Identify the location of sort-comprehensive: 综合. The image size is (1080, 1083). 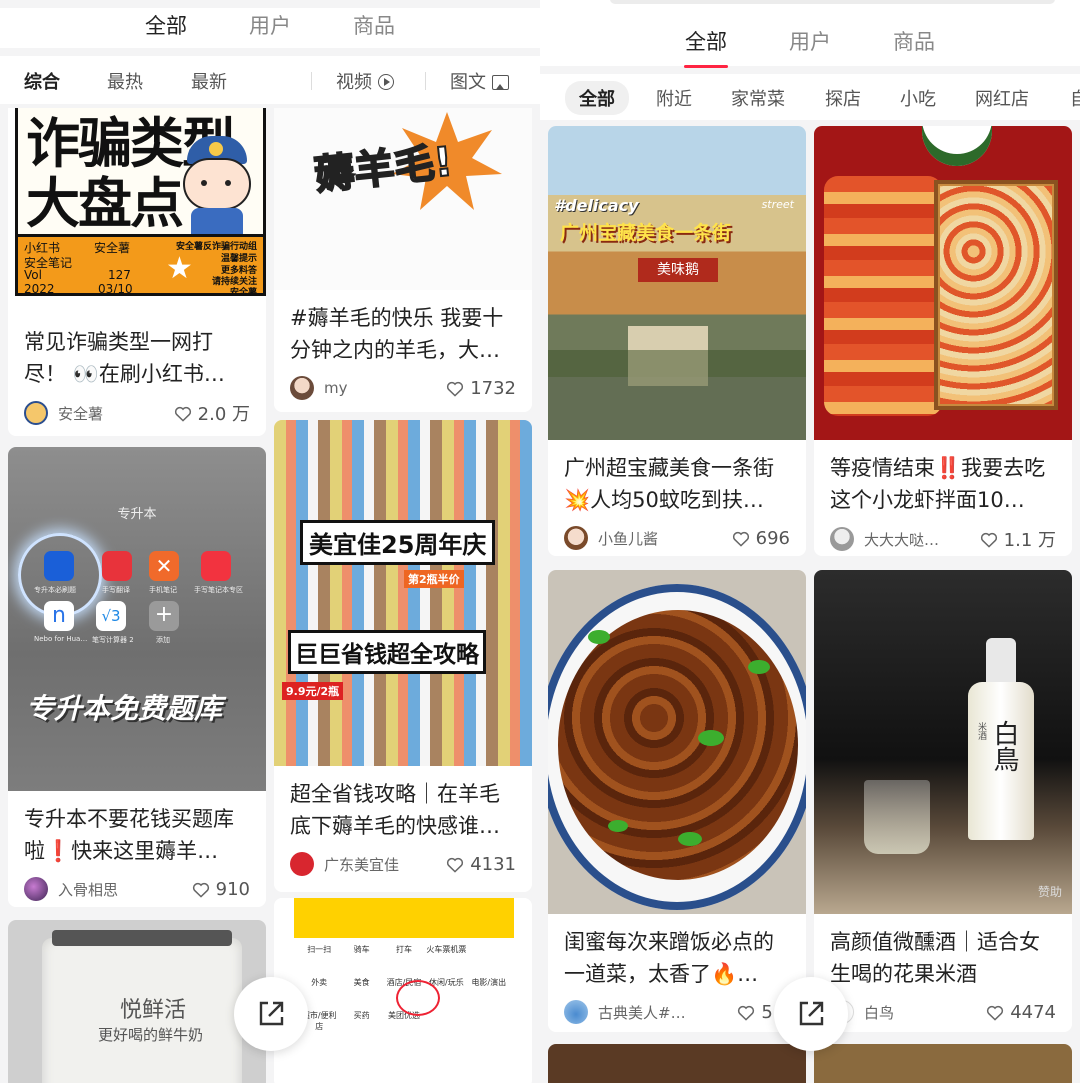
(42, 81).